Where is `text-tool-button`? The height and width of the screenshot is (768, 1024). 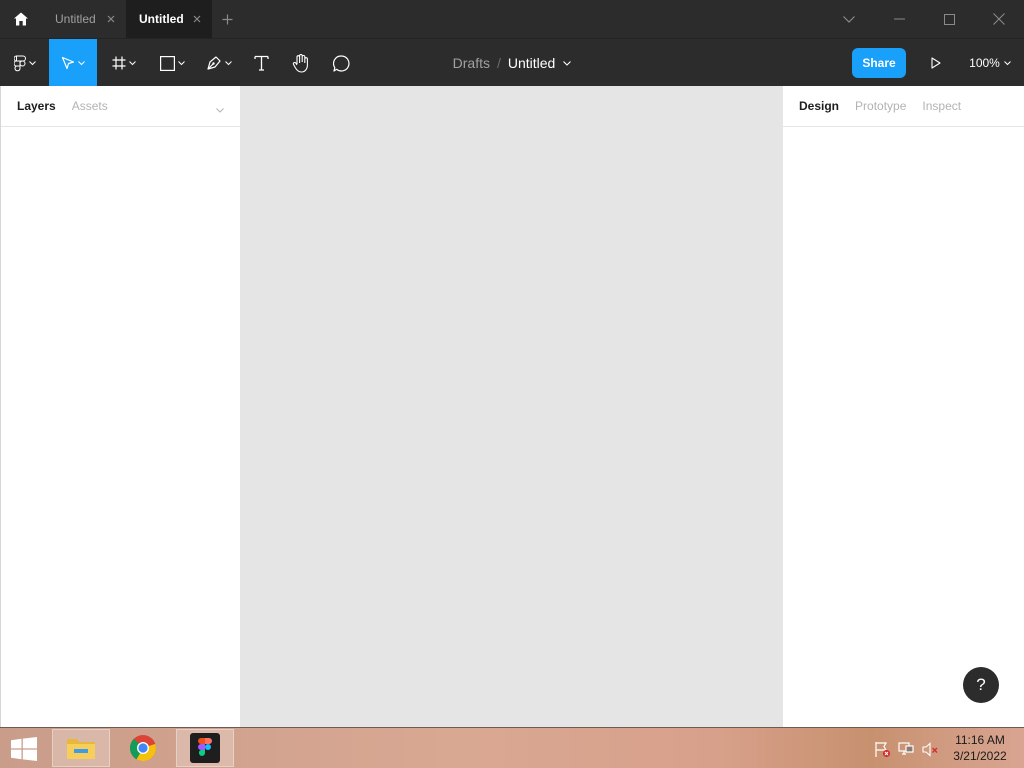 text-tool-button is located at coordinates (261, 63).